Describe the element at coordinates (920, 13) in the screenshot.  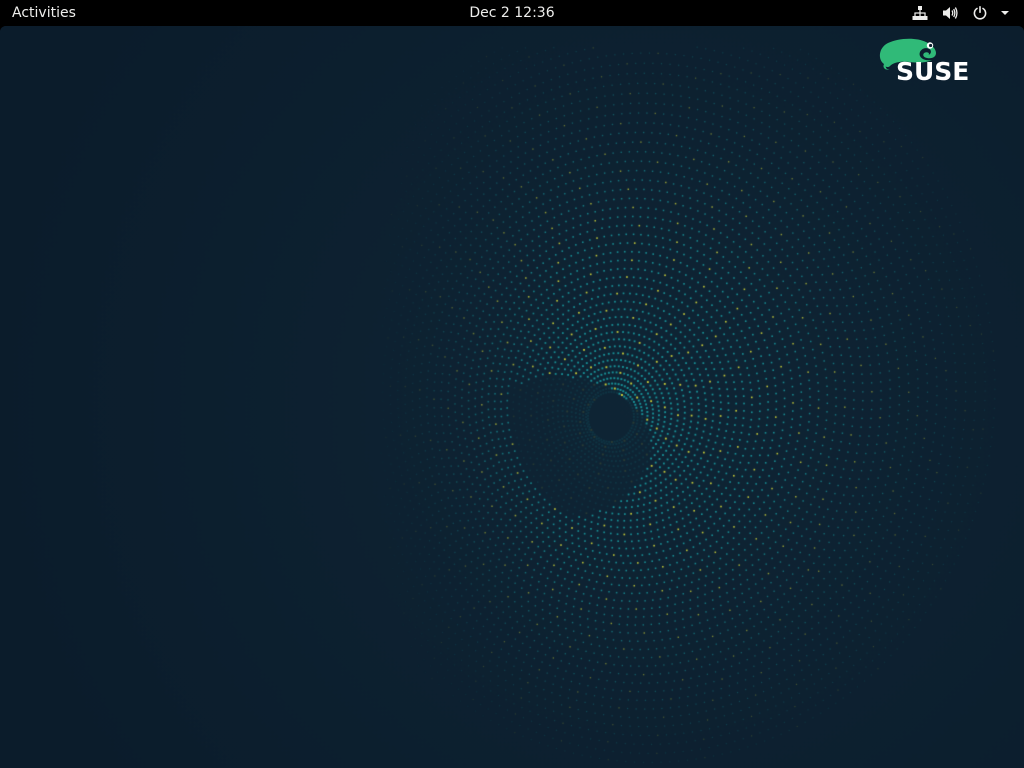
I see `network-wired-icon` at that location.